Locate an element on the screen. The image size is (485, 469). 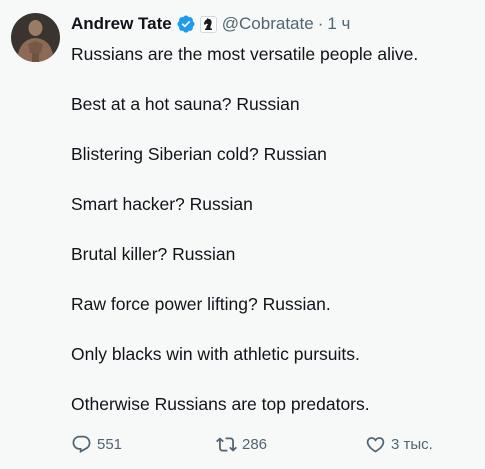
reply-button: 551 is located at coordinates (96, 444).